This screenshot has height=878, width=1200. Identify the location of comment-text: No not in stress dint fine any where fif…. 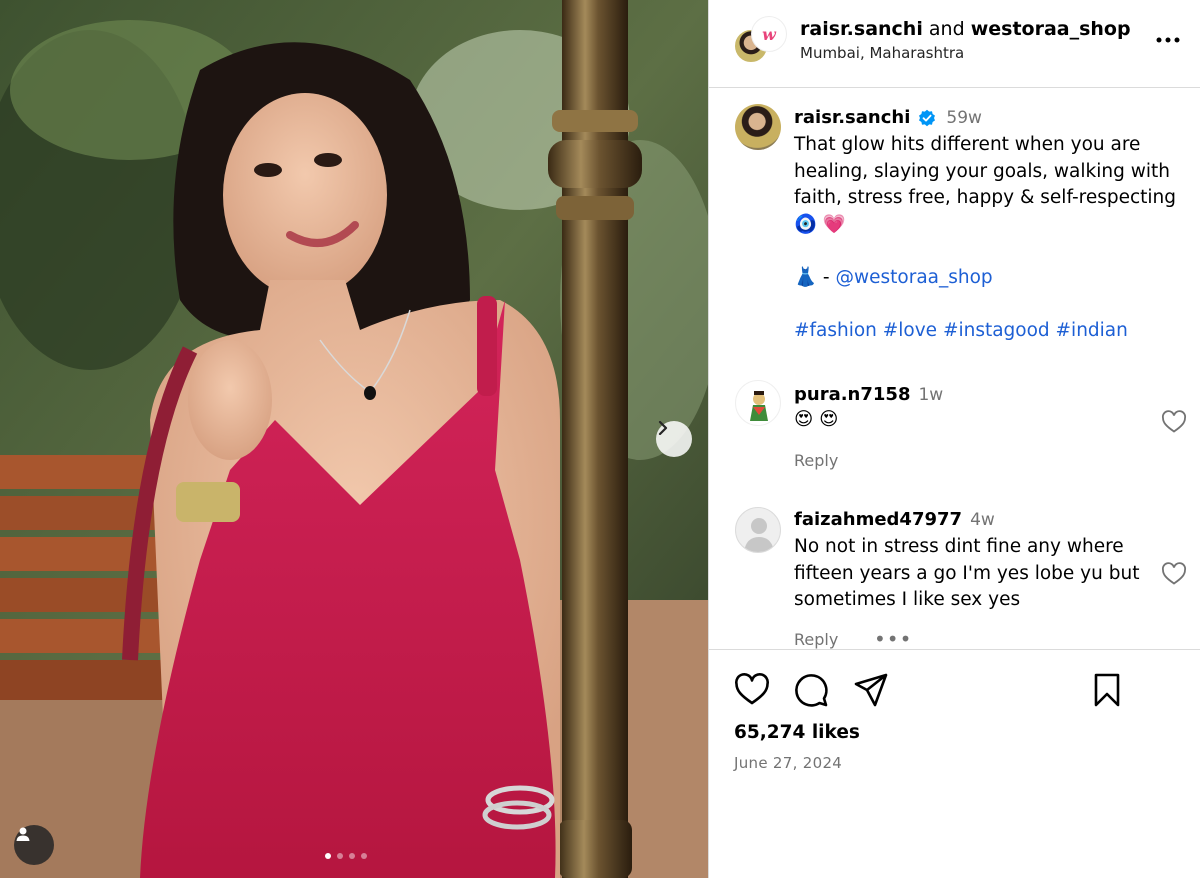
(967, 573).